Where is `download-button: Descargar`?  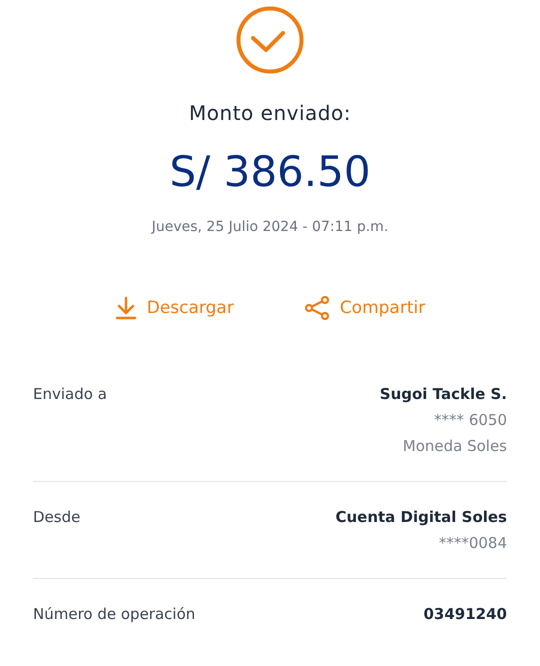
download-button: Descargar is located at coordinates (174, 308).